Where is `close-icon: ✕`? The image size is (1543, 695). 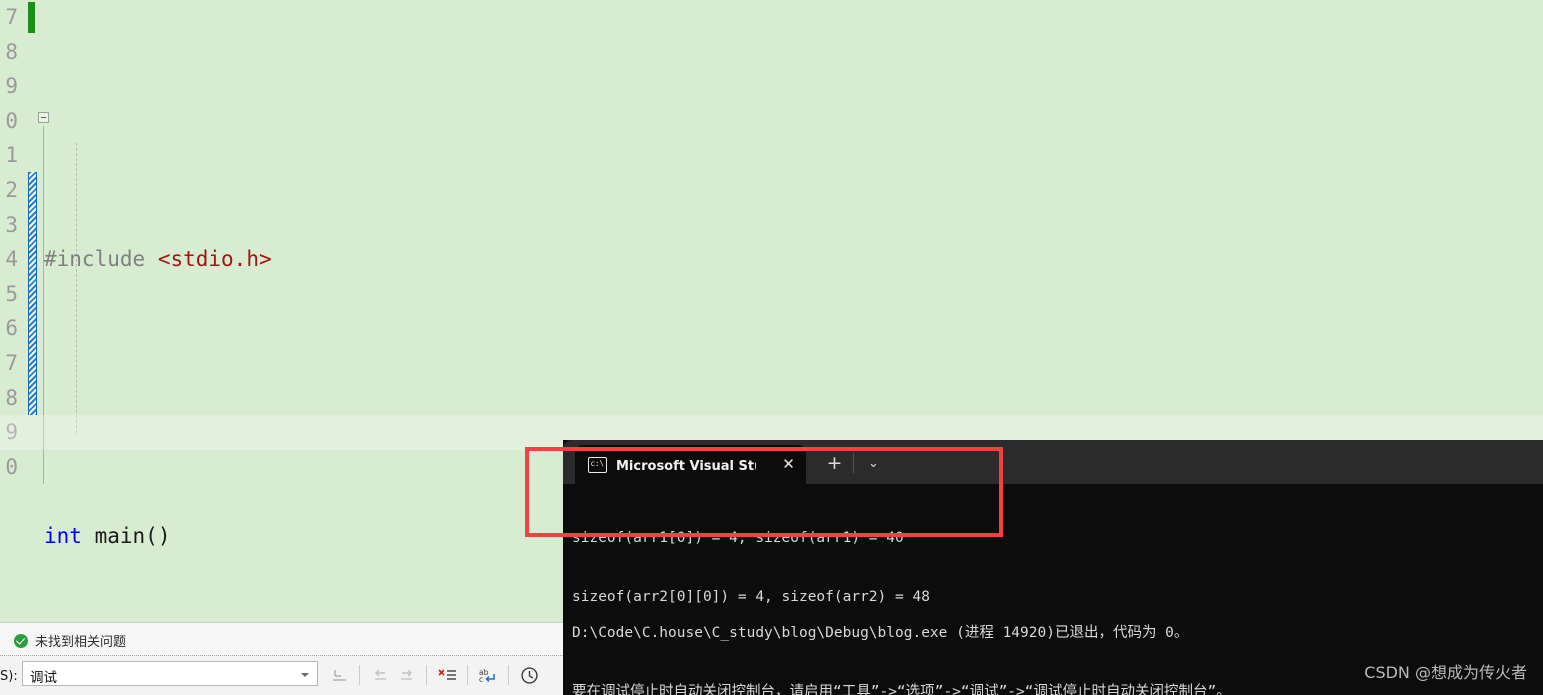 close-icon: ✕ is located at coordinates (788, 464).